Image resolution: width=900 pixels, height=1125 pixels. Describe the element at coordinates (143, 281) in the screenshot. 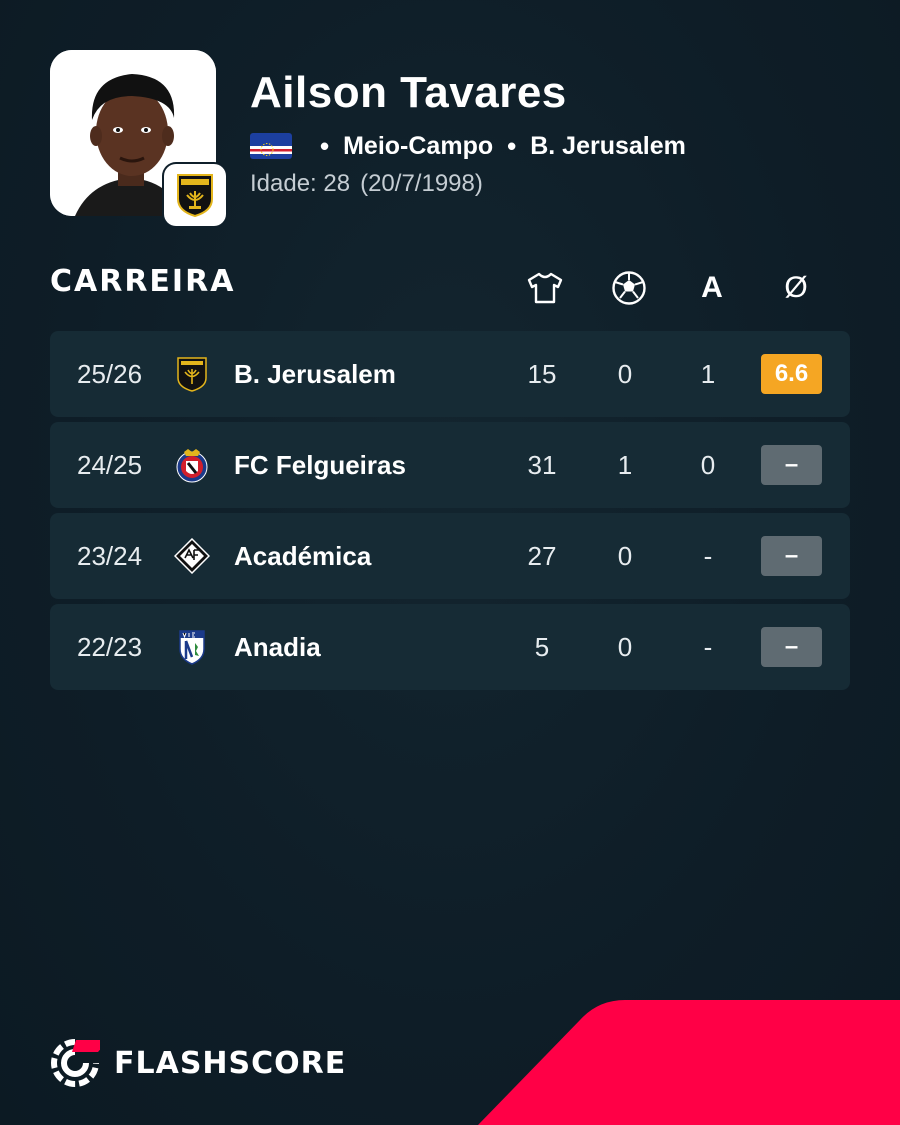

I see `career-title: CARREIRA` at that location.